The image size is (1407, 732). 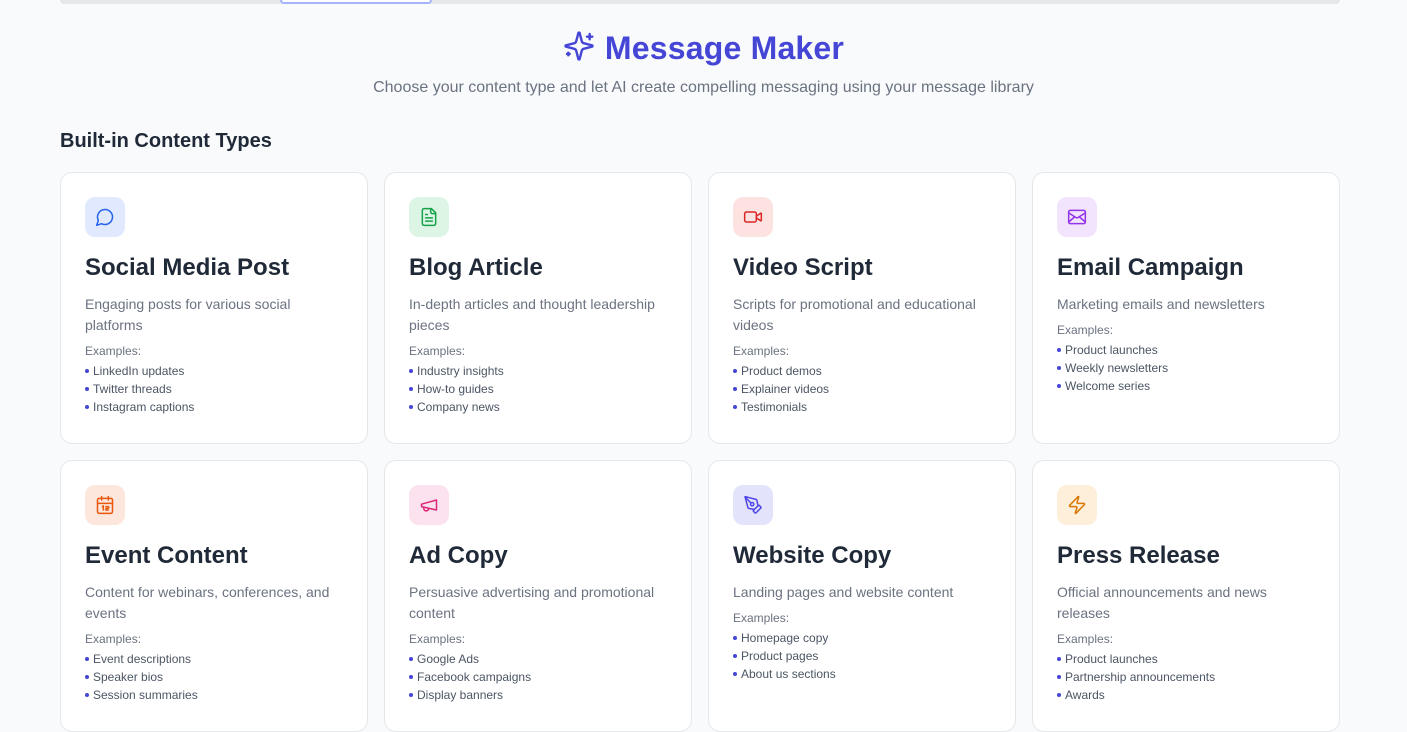 What do you see at coordinates (812, 555) in the screenshot?
I see `card-title: Website Copy` at bounding box center [812, 555].